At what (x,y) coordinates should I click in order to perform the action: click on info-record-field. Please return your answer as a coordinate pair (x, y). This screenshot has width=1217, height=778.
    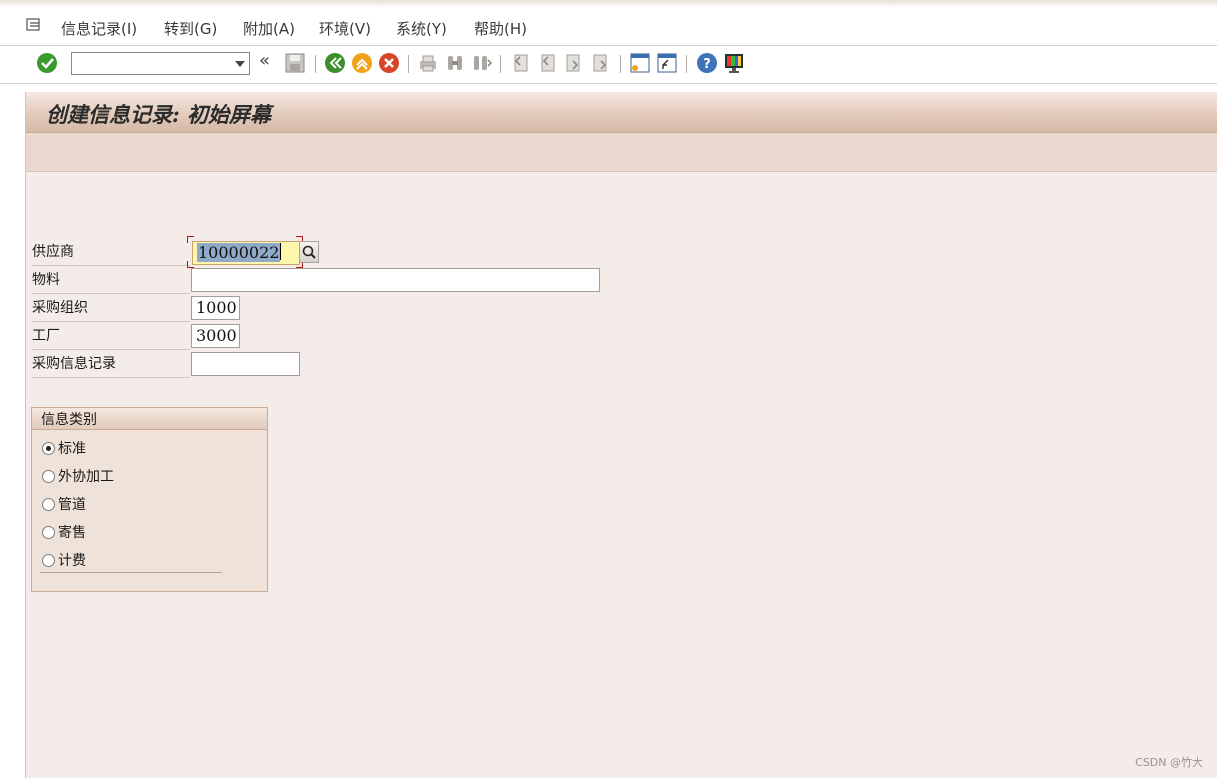
    Looking at the image, I should click on (245, 364).